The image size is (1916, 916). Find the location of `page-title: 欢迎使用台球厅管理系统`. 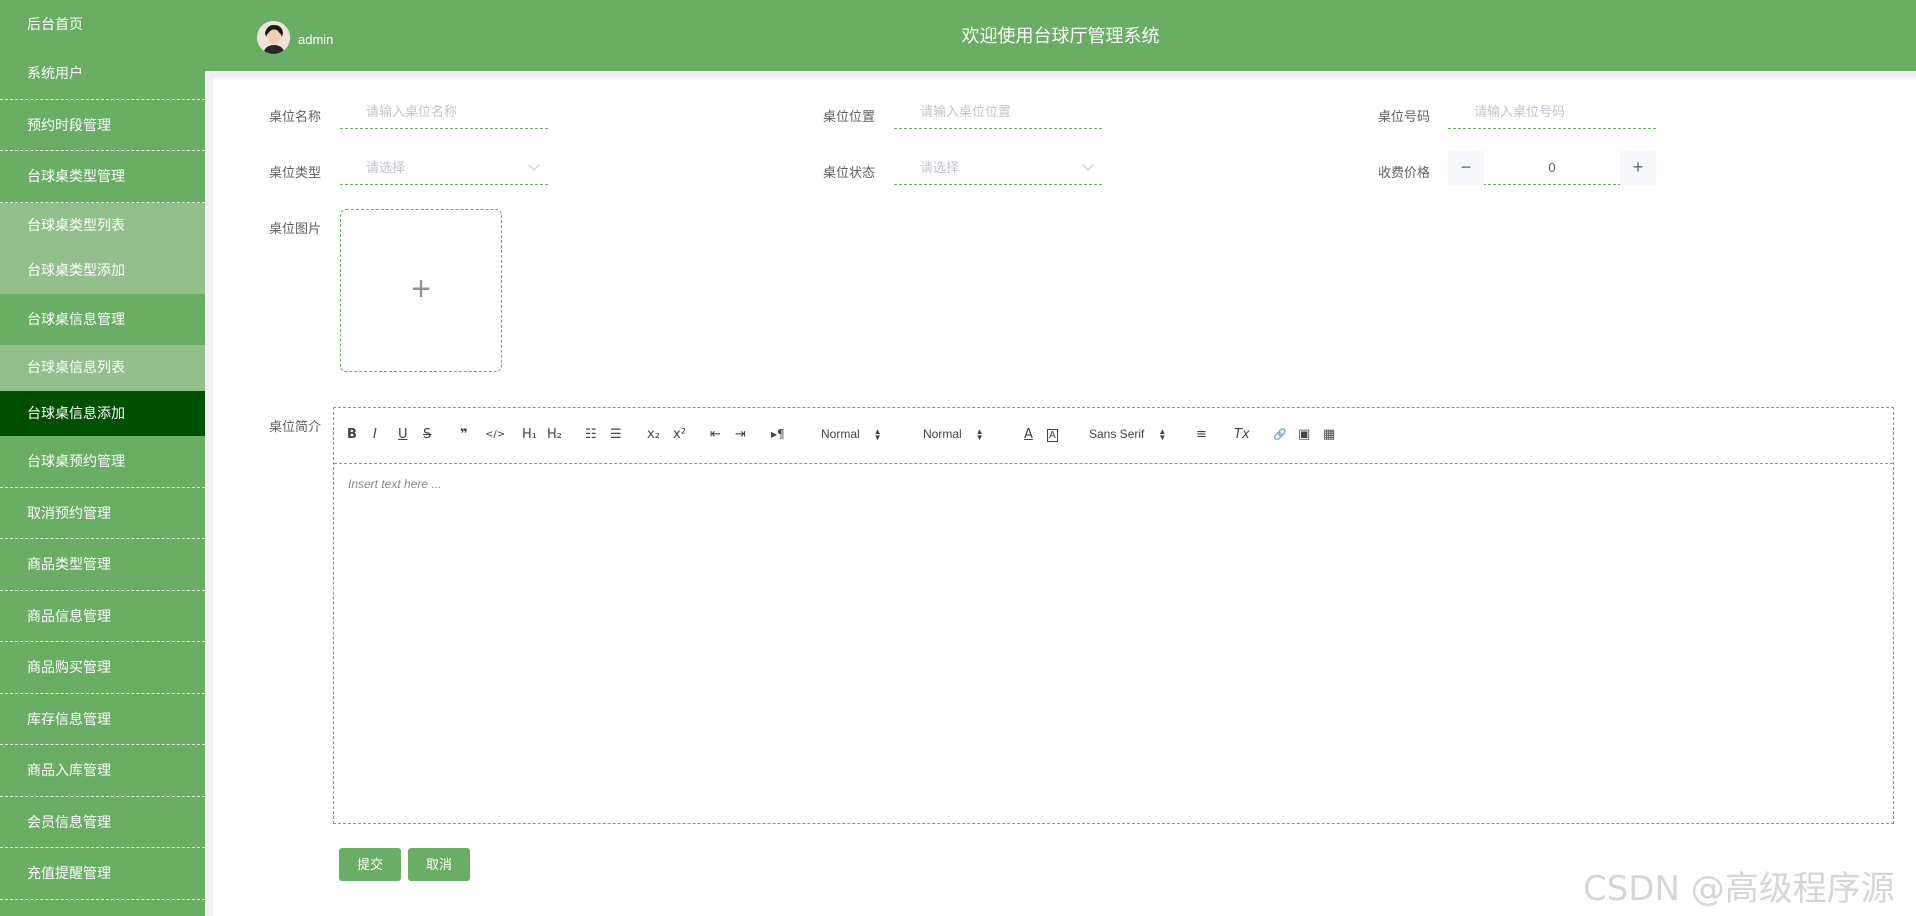

page-title: 欢迎使用台球厅管理系统 is located at coordinates (1060, 36).